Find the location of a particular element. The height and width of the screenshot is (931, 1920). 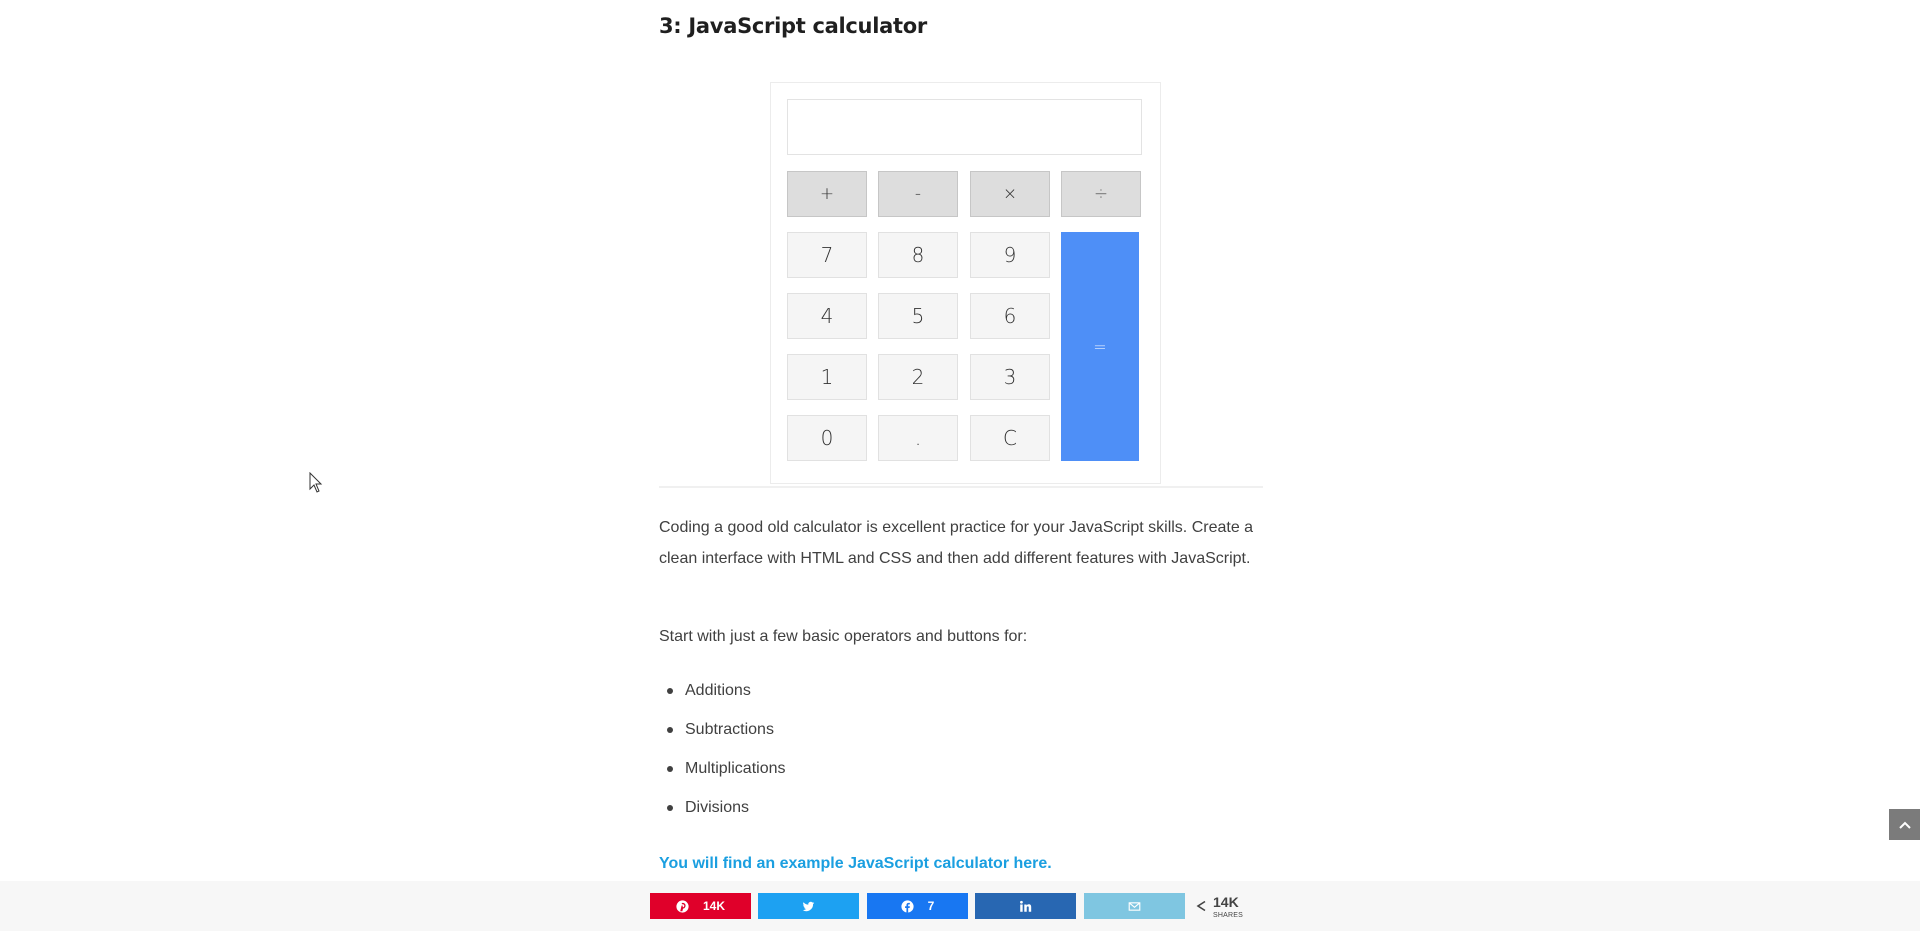

linkedin-icon is located at coordinates (1026, 906).